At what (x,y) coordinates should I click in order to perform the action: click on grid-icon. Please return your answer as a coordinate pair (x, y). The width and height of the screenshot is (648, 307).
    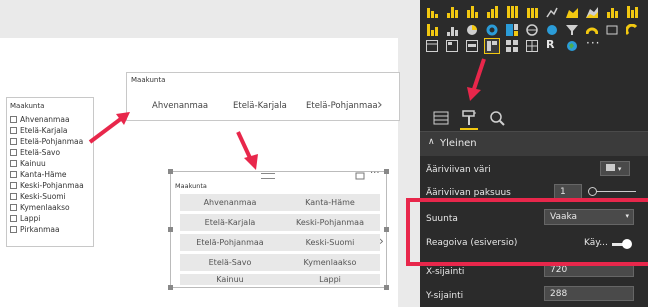
    Looking at the image, I should click on (512, 46).